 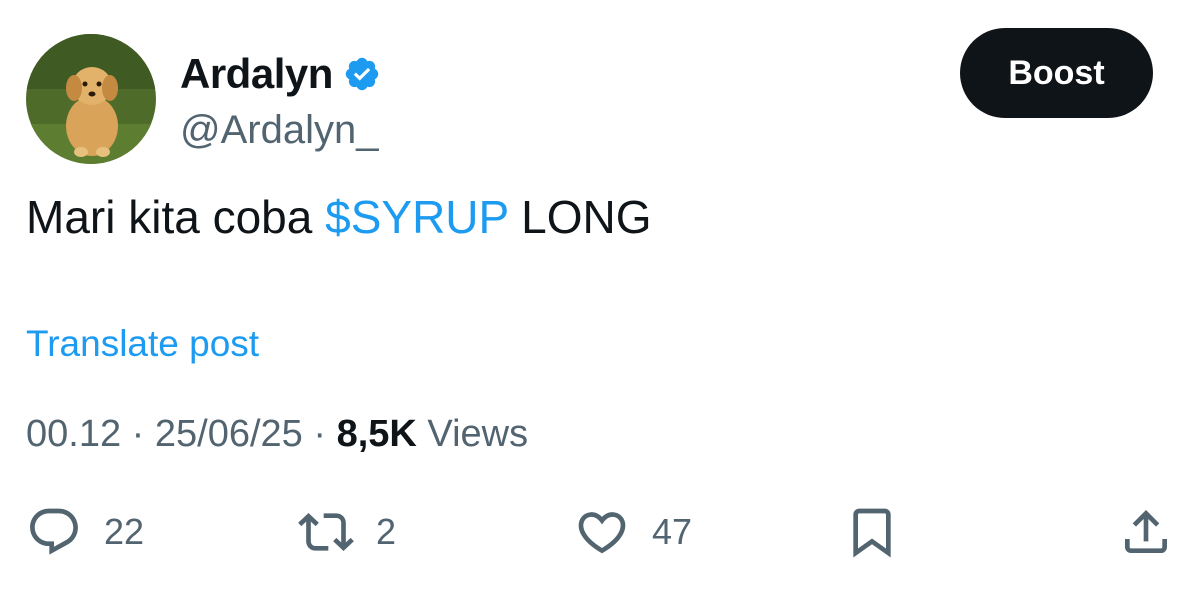 What do you see at coordinates (256, 74) in the screenshot?
I see `display-name: Ardalyn` at bounding box center [256, 74].